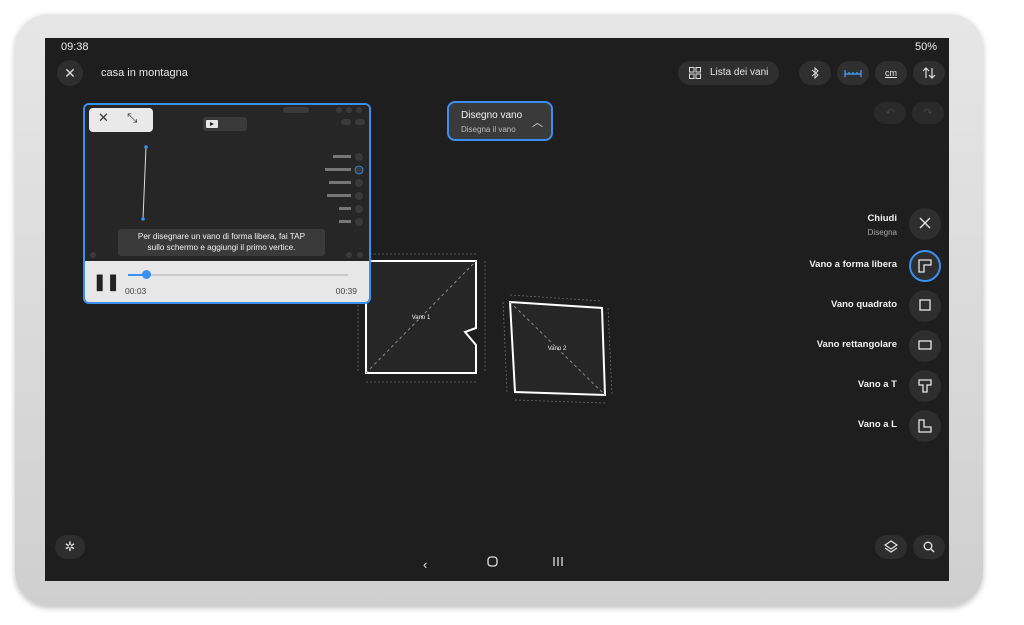 The image size is (1024, 625). Describe the element at coordinates (557, 349) in the screenshot. I see `room-2-label: Vano 2` at that location.